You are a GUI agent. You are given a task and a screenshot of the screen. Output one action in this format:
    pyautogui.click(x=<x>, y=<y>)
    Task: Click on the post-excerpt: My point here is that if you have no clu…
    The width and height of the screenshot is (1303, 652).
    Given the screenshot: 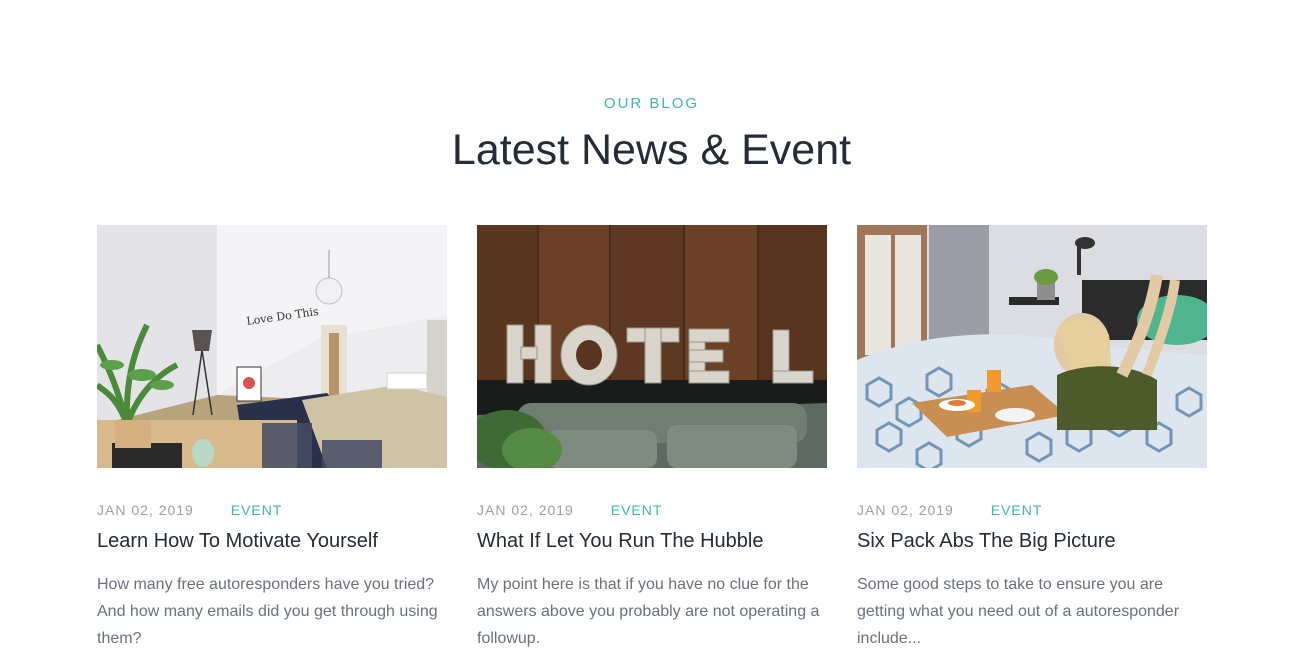 What is the action you would take?
    pyautogui.click(x=648, y=611)
    